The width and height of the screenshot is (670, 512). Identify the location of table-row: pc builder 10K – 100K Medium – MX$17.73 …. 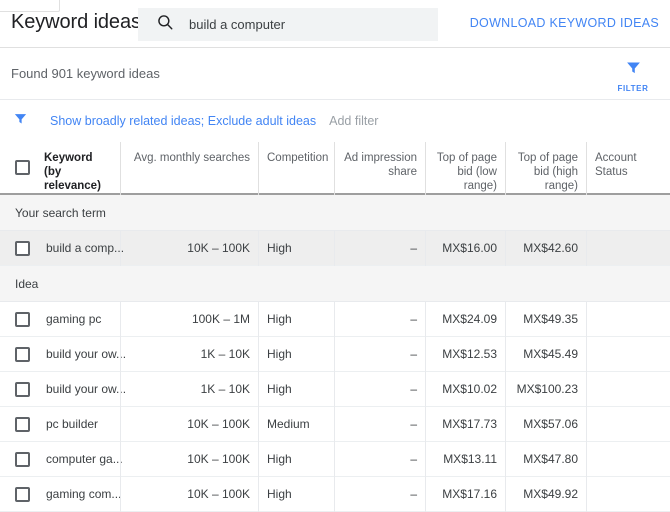
(335, 424).